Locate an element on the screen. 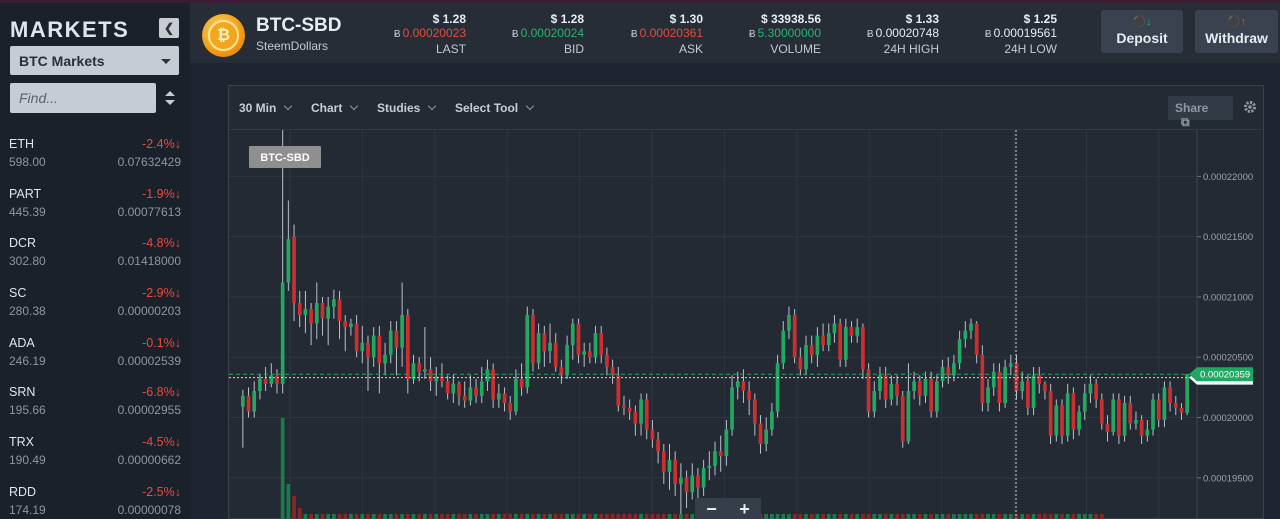 The height and width of the screenshot is (519, 1280). coin-row-part: PART 445.39 -1.9%↓ 0.00077613 is located at coordinates (95, 206).